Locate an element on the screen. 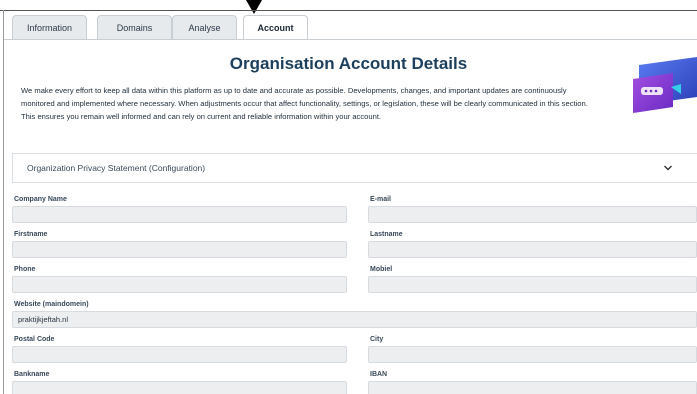  phone-label: Phone is located at coordinates (25, 269).